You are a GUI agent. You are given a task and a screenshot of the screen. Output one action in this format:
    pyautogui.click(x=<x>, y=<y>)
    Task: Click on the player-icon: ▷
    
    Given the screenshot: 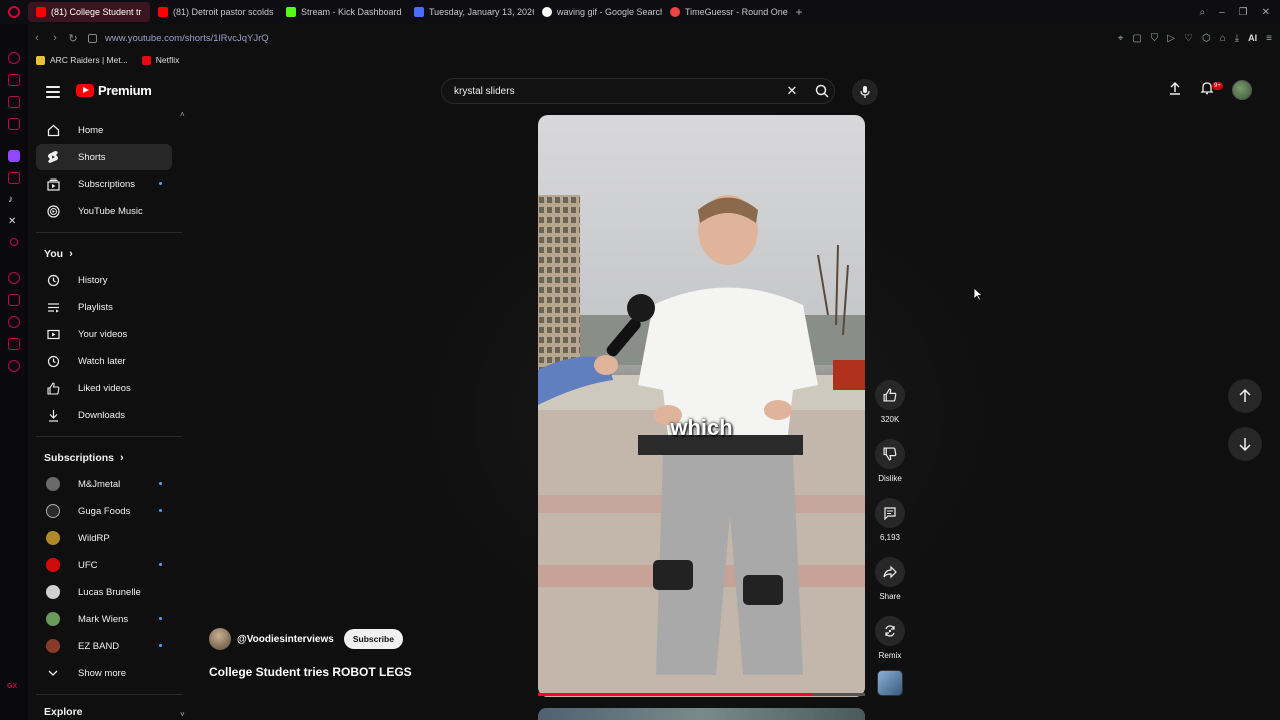 What is the action you would take?
    pyautogui.click(x=1171, y=38)
    